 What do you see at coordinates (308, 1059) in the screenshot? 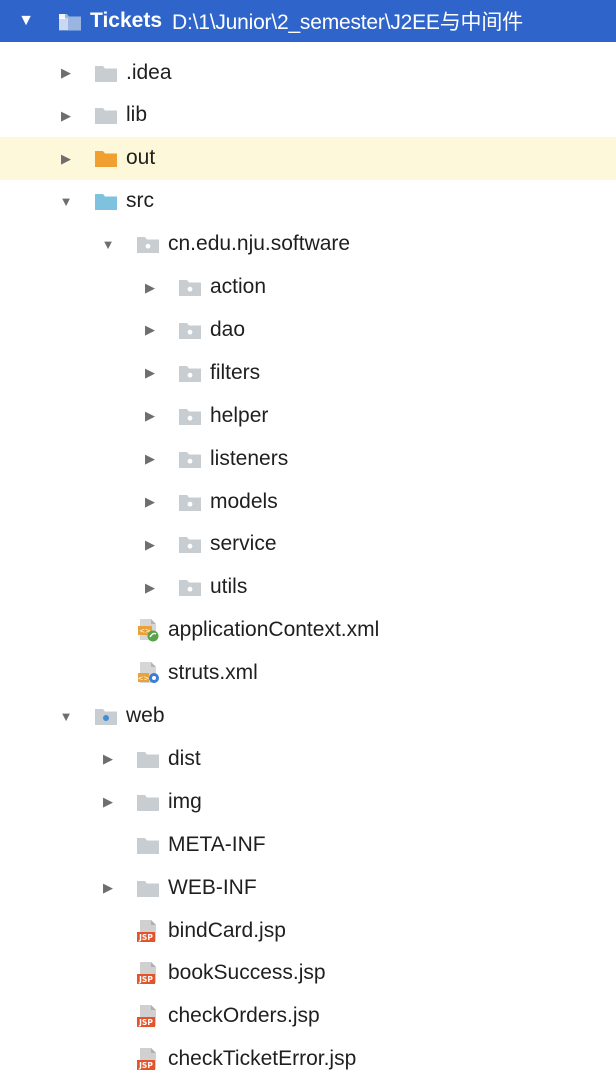
I see `tree-row: ▶JSPcheckTicketError.jsp` at bounding box center [308, 1059].